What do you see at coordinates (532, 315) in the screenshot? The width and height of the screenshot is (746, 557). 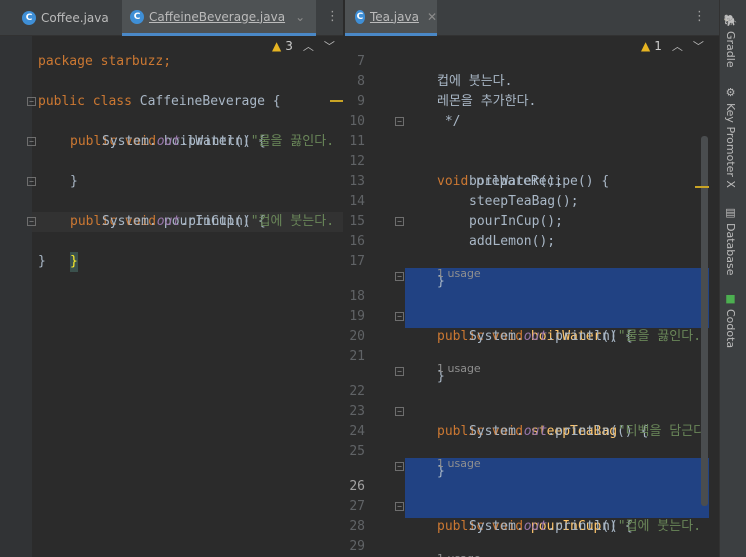 I see `code-line: 19 System.out.println("물을 끓인다.` at bounding box center [532, 315].